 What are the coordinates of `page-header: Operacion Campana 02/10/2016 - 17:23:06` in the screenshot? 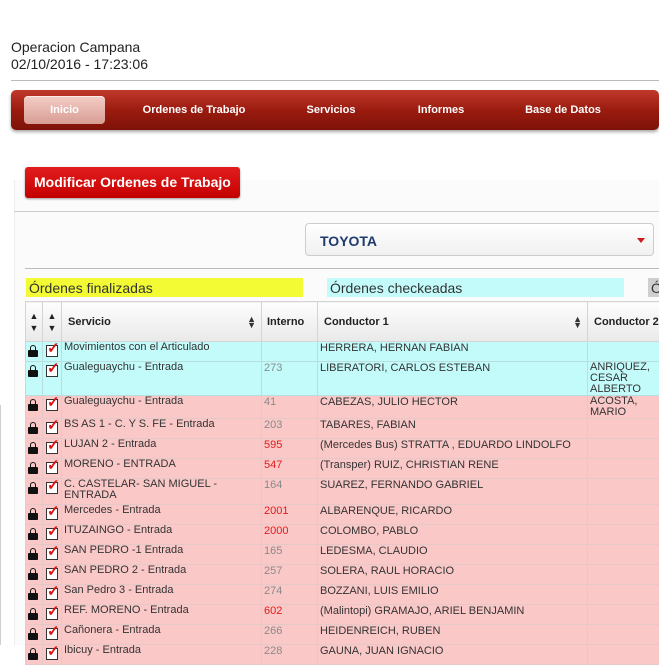 It's located at (79, 56).